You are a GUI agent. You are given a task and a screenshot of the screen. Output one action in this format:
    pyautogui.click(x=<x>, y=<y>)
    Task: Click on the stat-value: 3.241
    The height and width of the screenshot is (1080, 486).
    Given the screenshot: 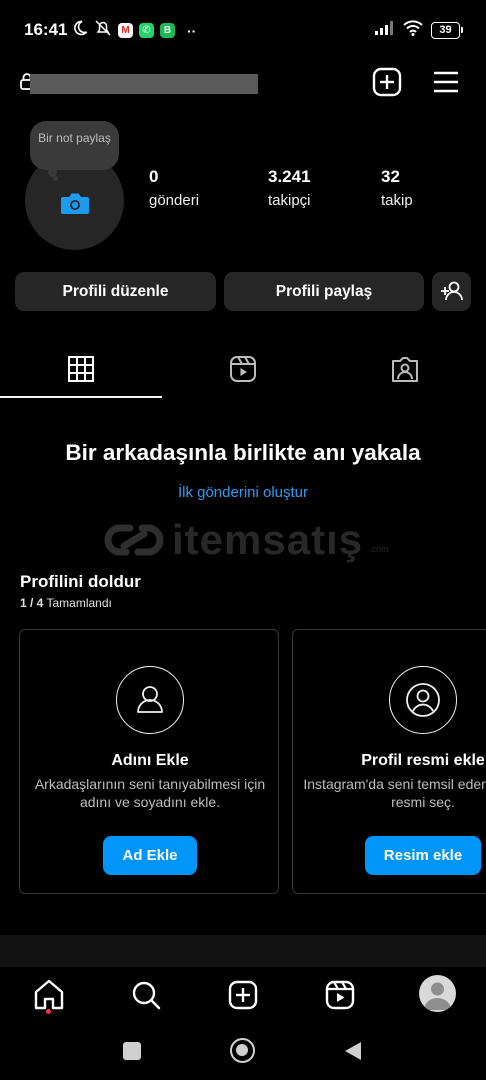 What is the action you would take?
    pyautogui.click(x=289, y=176)
    